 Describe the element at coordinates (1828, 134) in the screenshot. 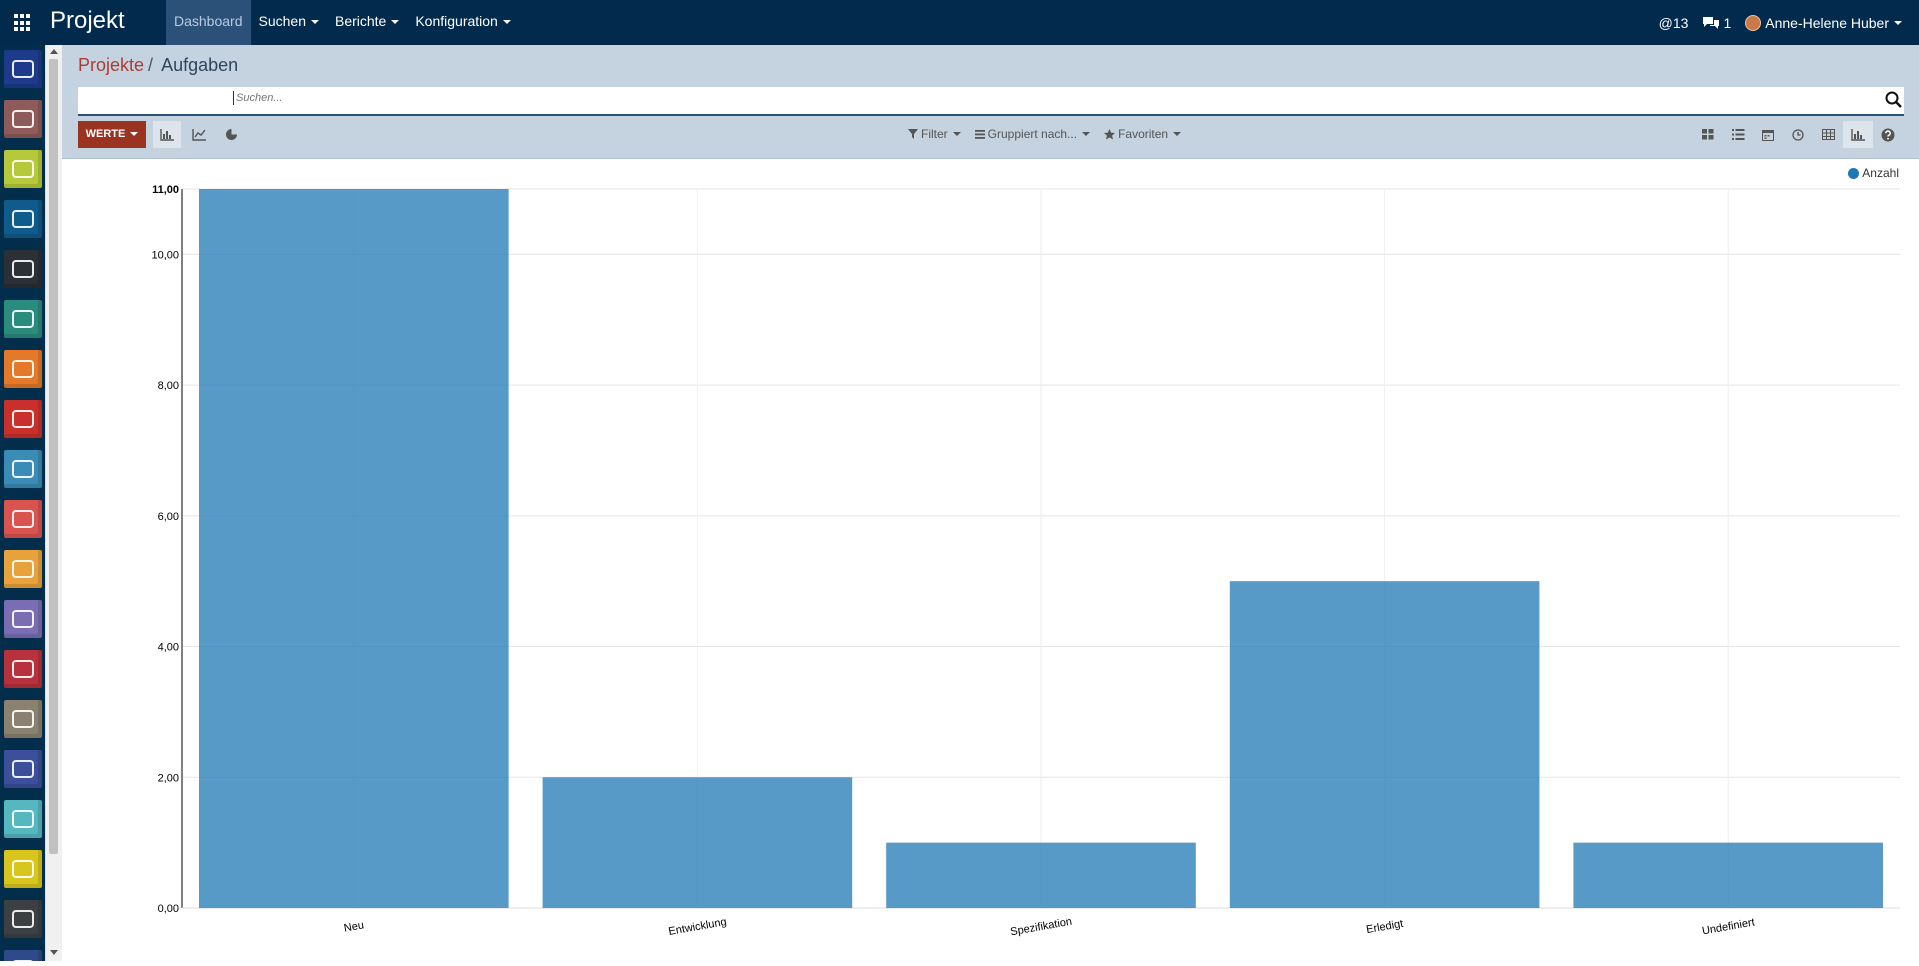

I see `pivot-view-button` at that location.